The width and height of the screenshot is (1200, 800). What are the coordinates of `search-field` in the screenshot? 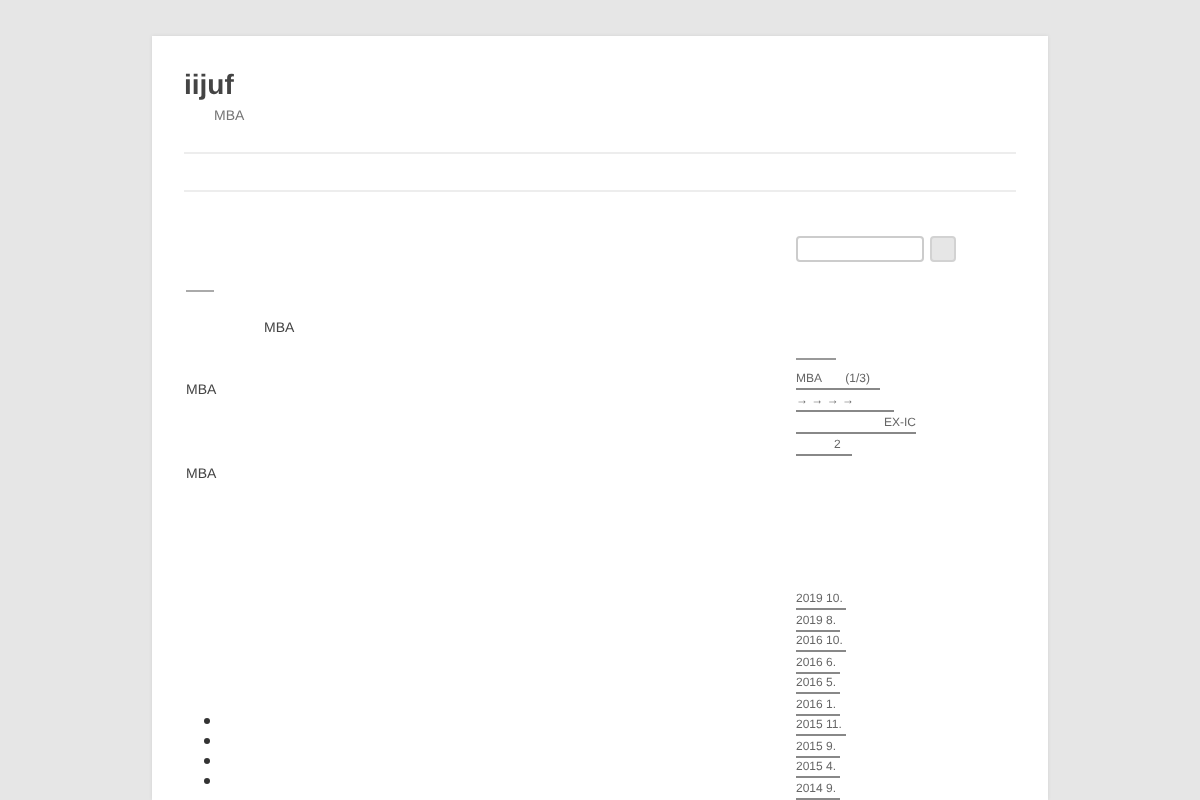 It's located at (860, 249).